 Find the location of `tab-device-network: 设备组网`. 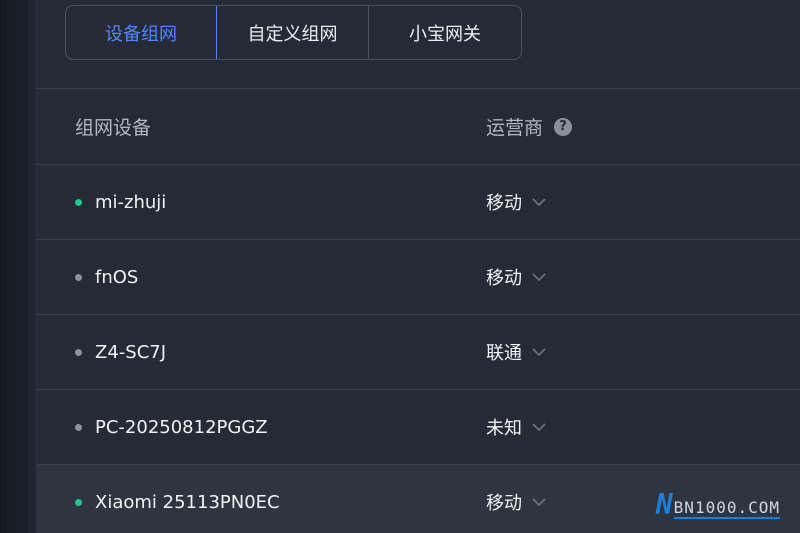

tab-device-network: 设备组网 is located at coordinates (141, 32).